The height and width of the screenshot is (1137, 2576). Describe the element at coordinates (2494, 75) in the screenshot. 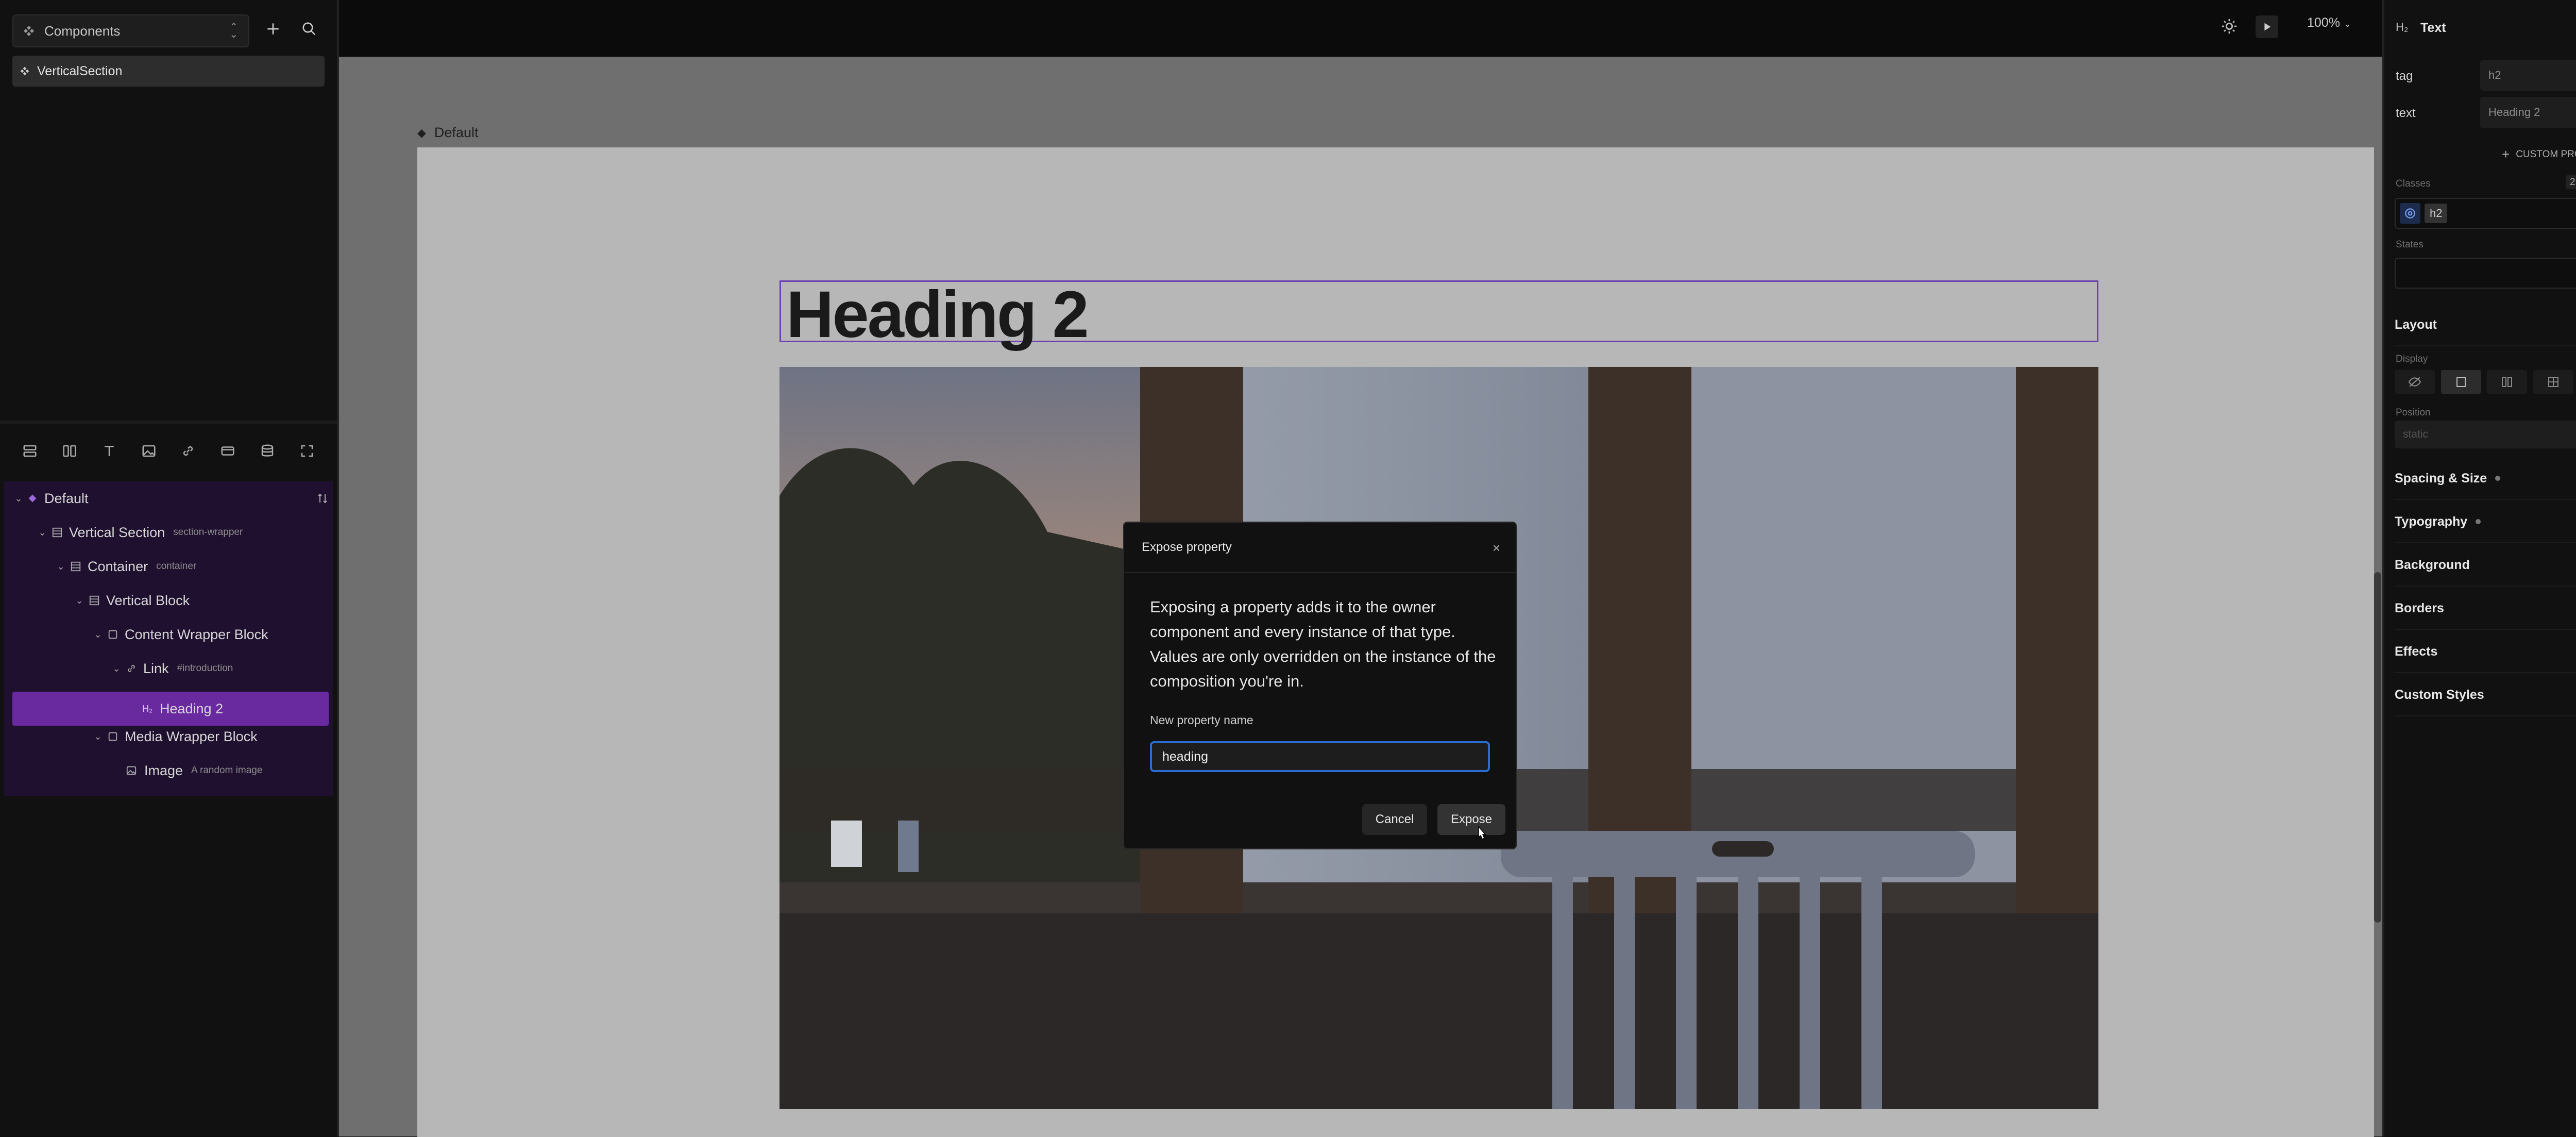

I see `tag-value: h2` at that location.